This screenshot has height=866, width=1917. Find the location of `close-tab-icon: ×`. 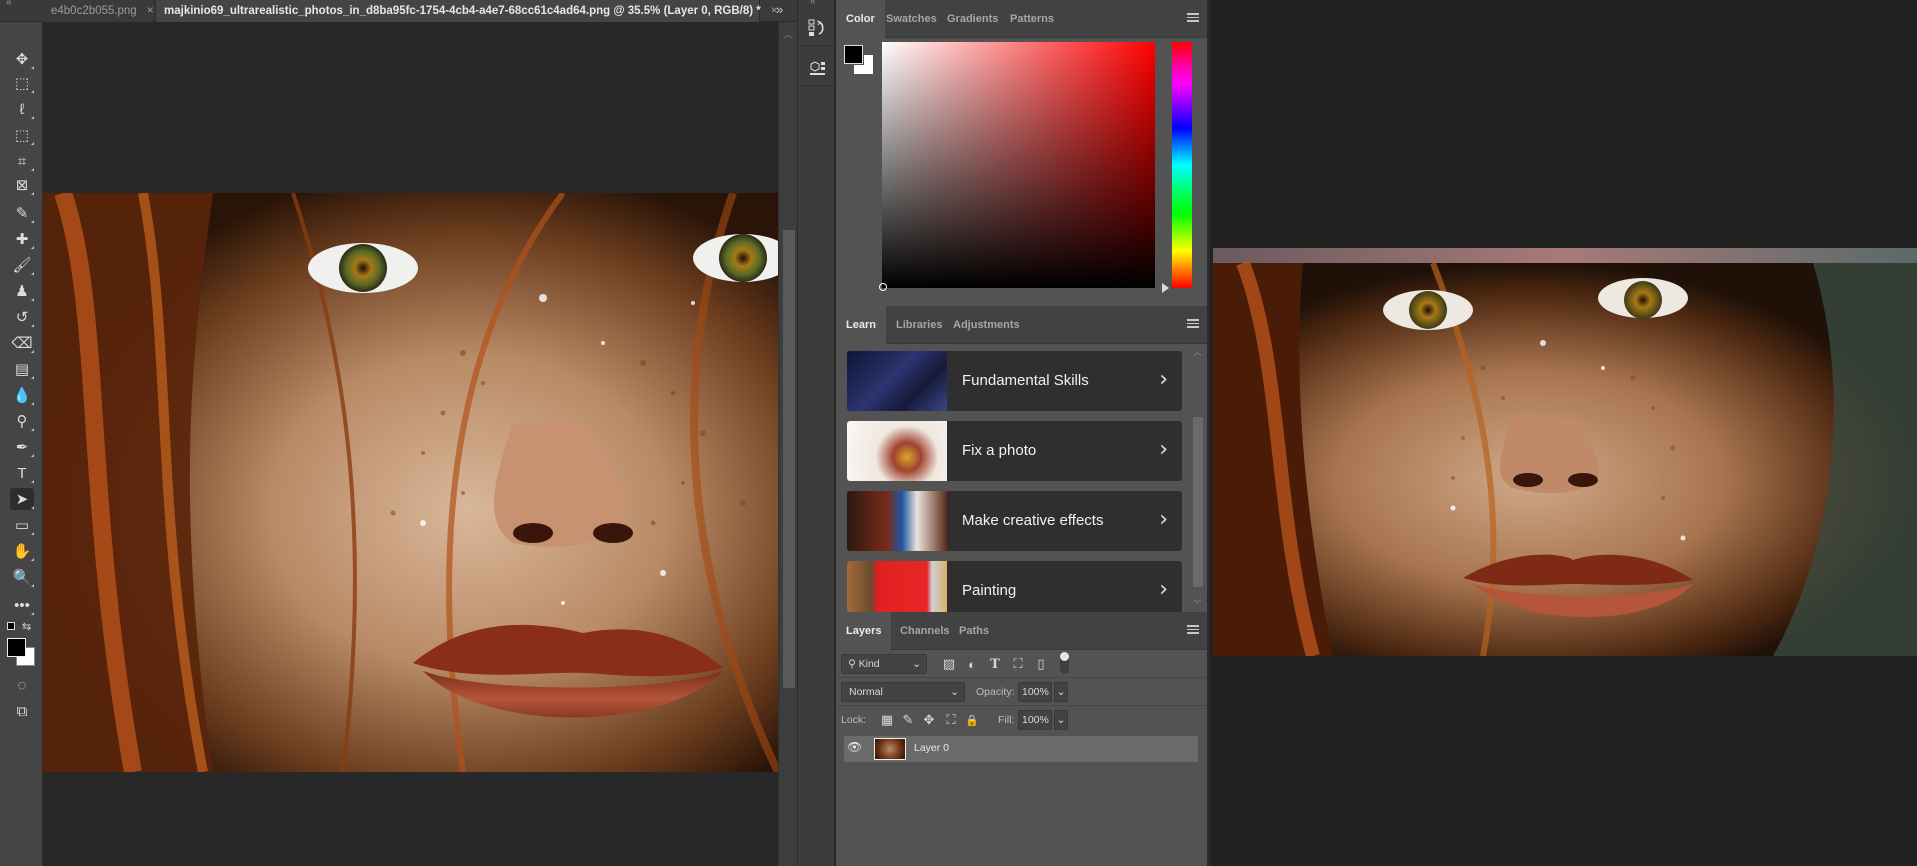

close-tab-icon: × is located at coordinates (150, 10).